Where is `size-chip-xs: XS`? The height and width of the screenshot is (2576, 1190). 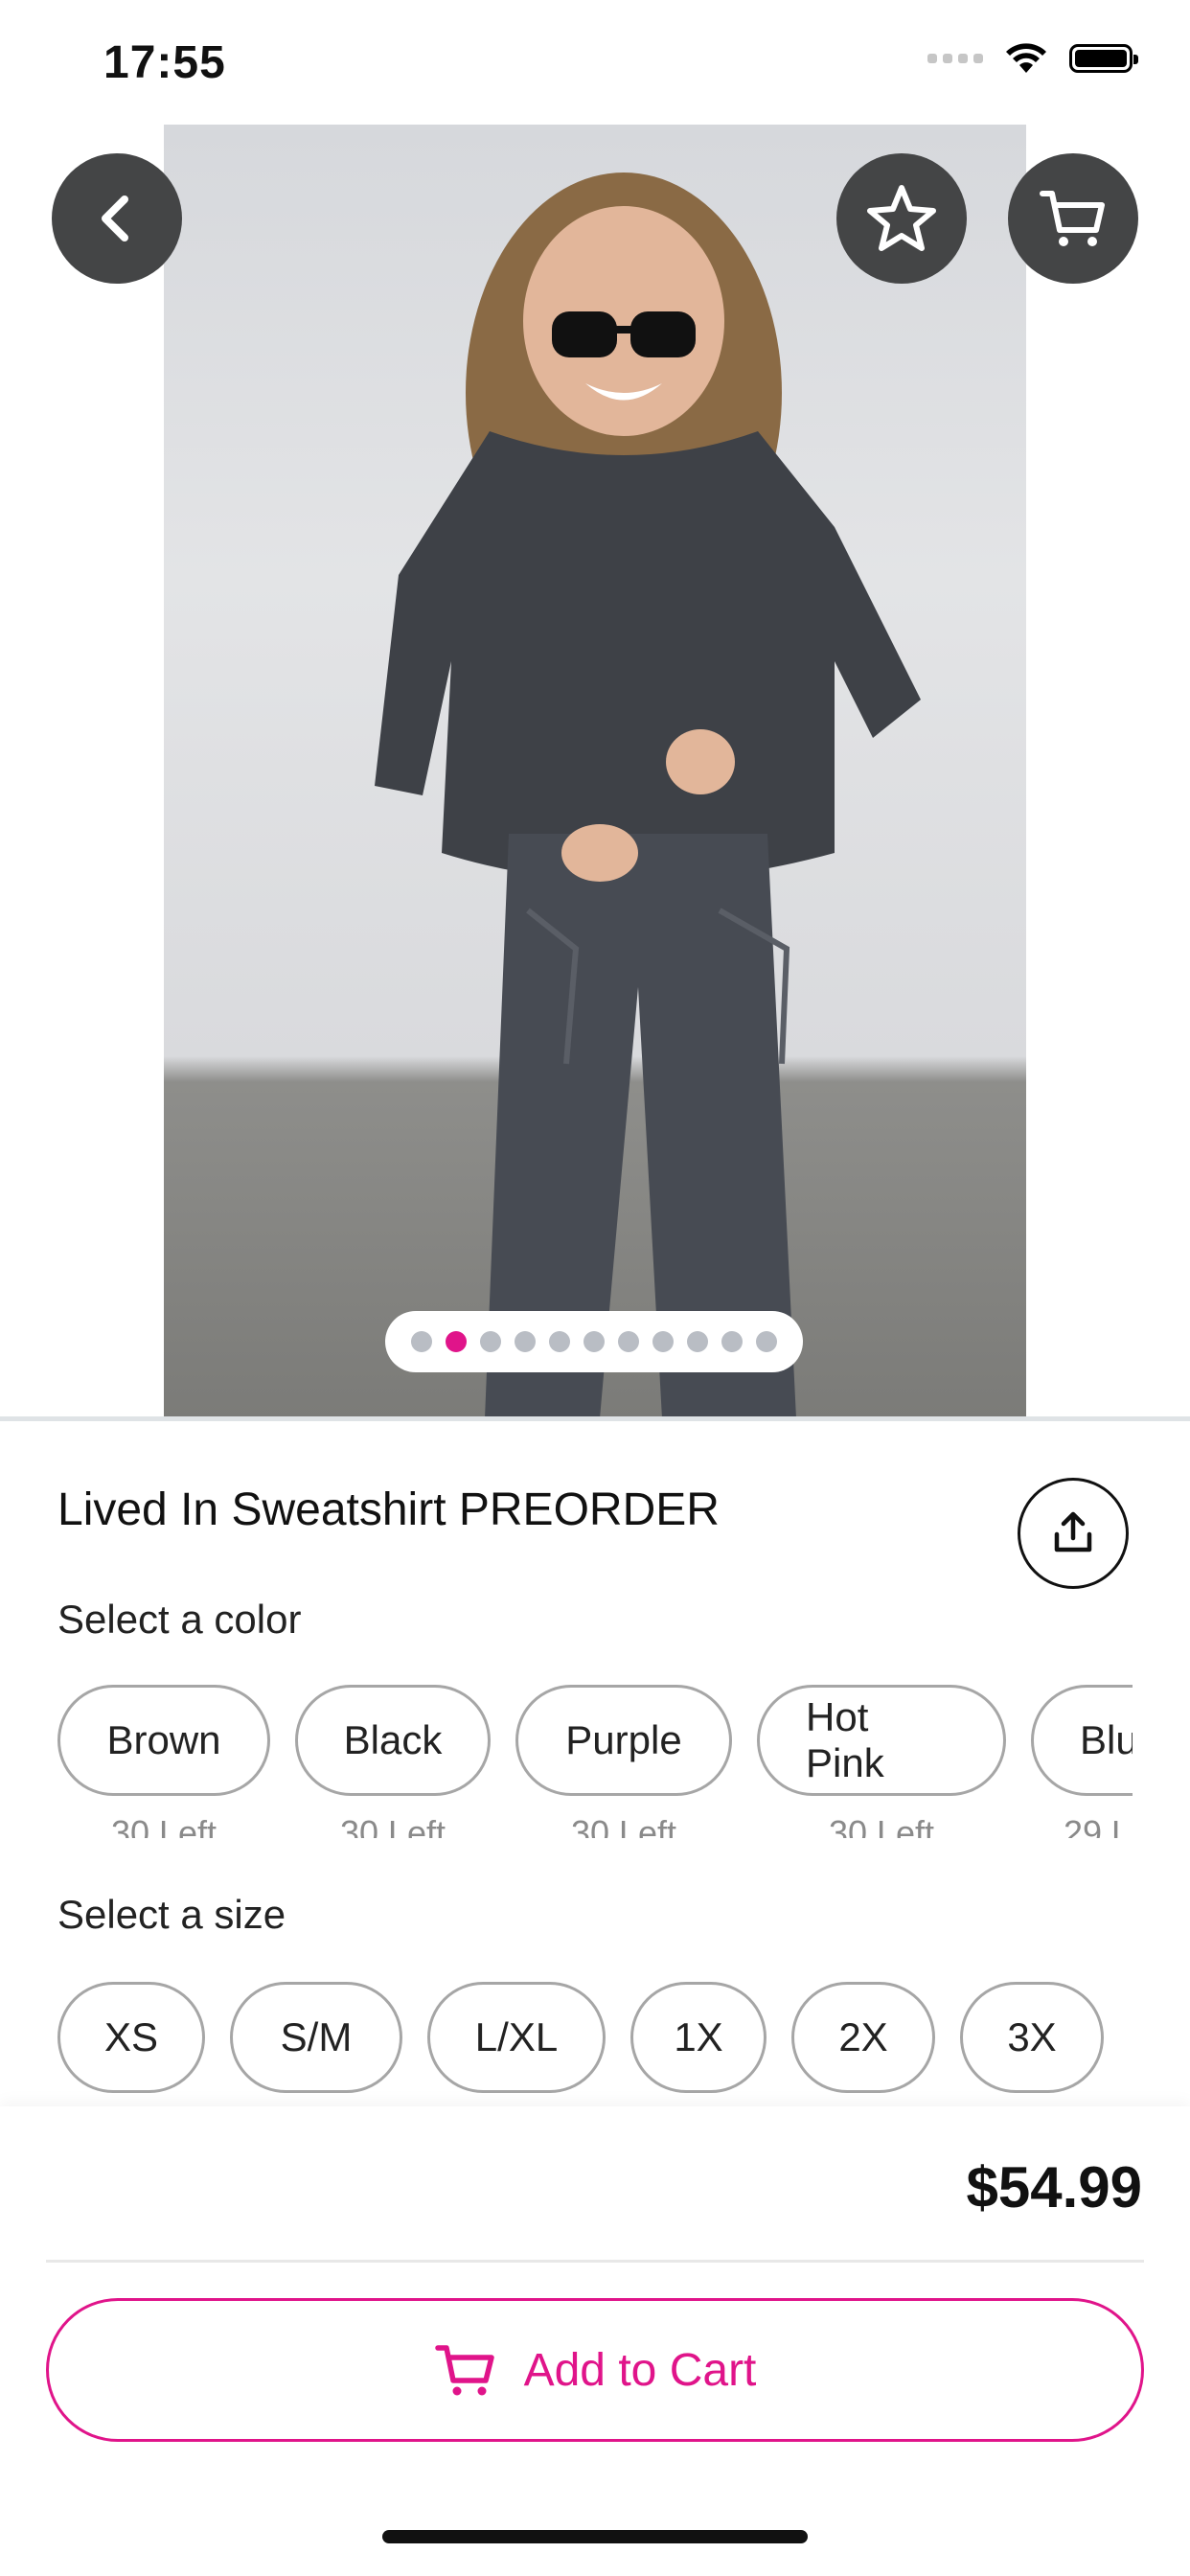 size-chip-xs: XS is located at coordinates (131, 2037).